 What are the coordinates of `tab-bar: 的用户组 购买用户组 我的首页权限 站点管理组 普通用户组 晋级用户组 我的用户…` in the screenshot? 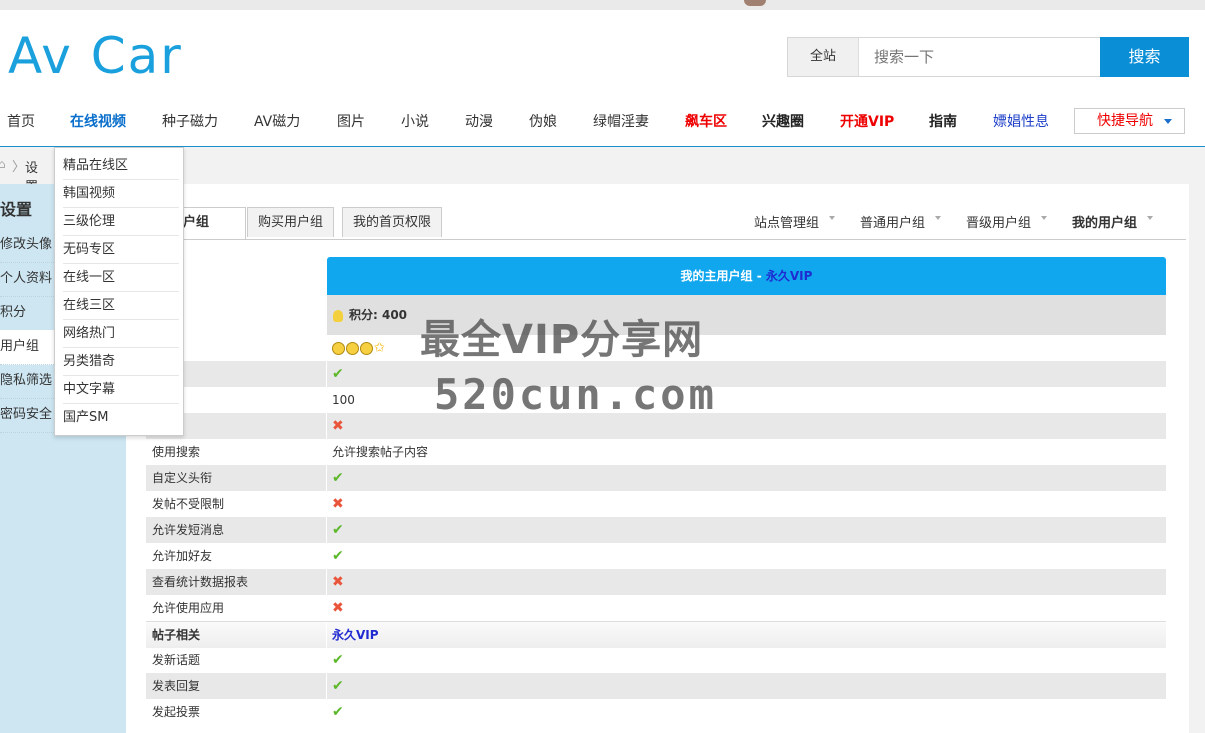 It's located at (666, 223).